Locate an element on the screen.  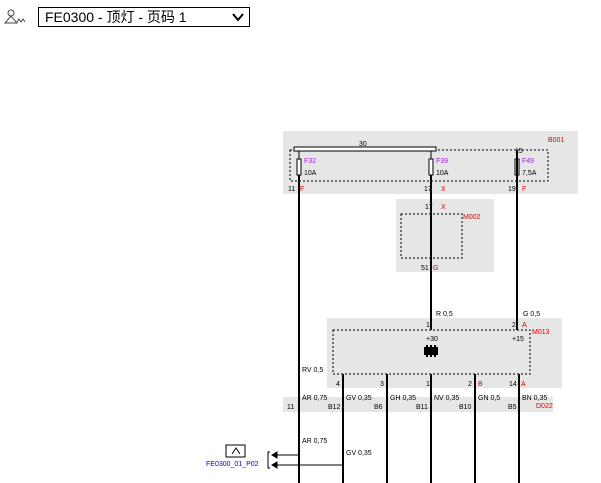
wire-rv05: RV 0,5 is located at coordinates (312, 370).